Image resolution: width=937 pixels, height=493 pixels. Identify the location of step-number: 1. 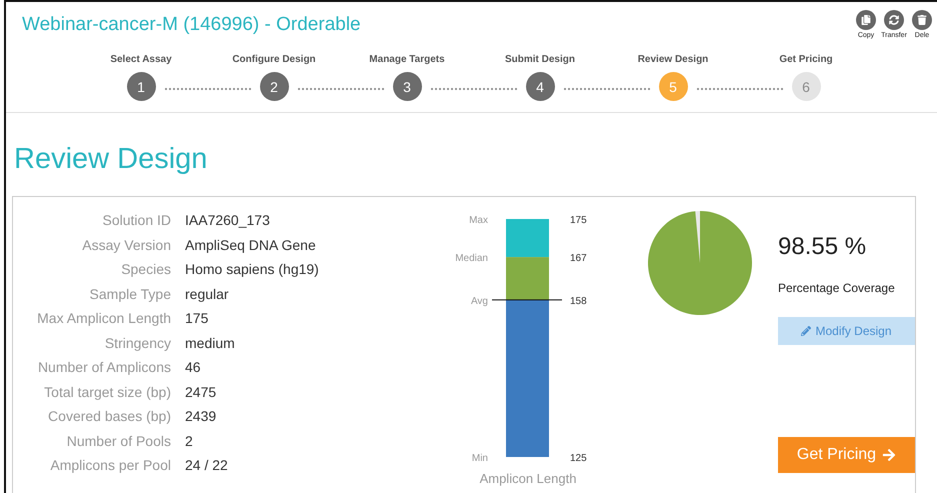
(141, 86).